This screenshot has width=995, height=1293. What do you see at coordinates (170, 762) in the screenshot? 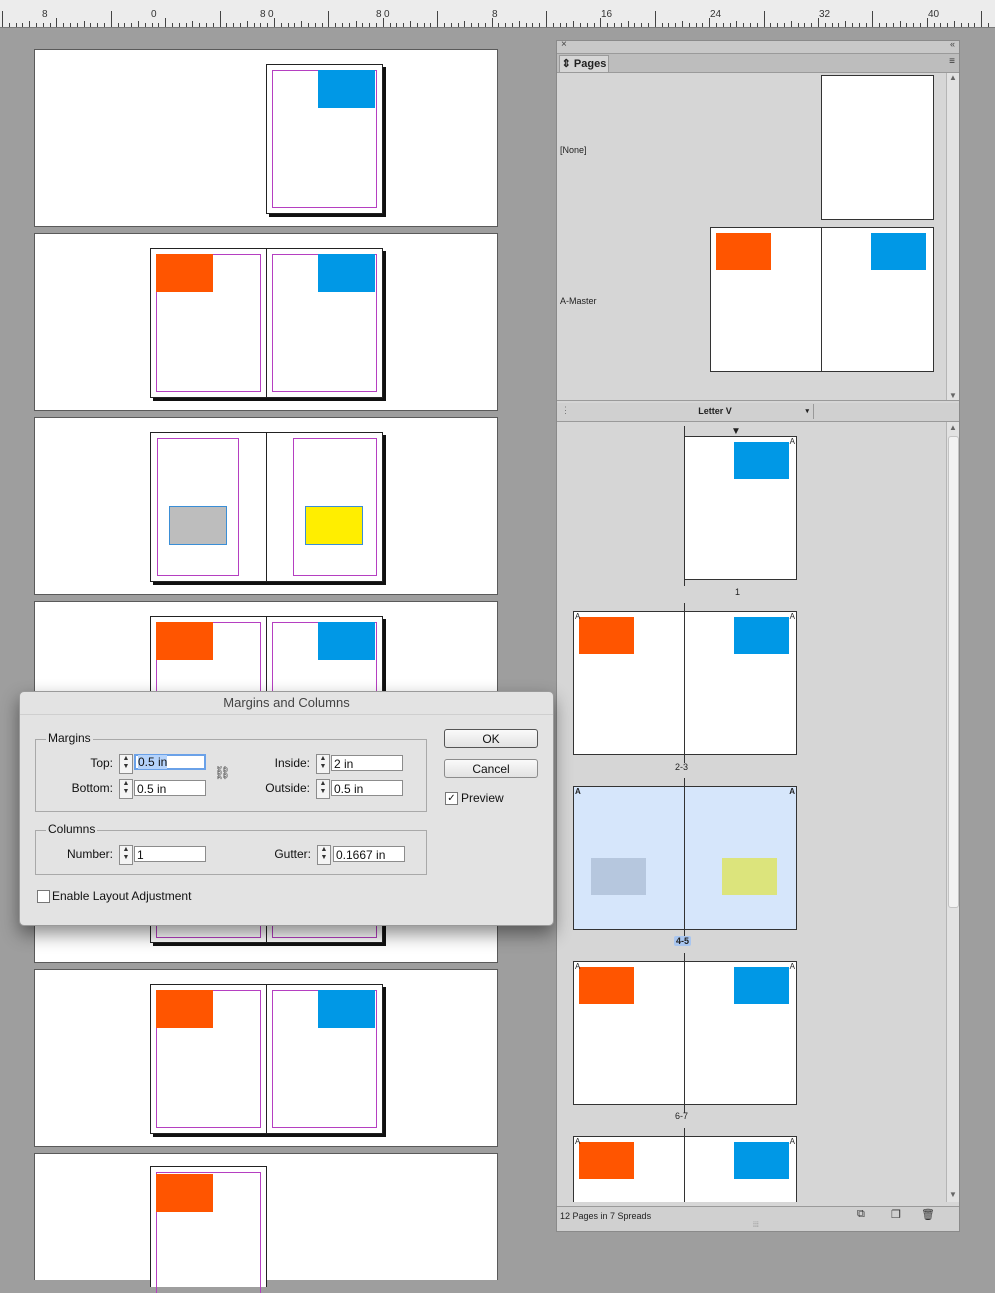
I see `top-field: 0.5 in` at bounding box center [170, 762].